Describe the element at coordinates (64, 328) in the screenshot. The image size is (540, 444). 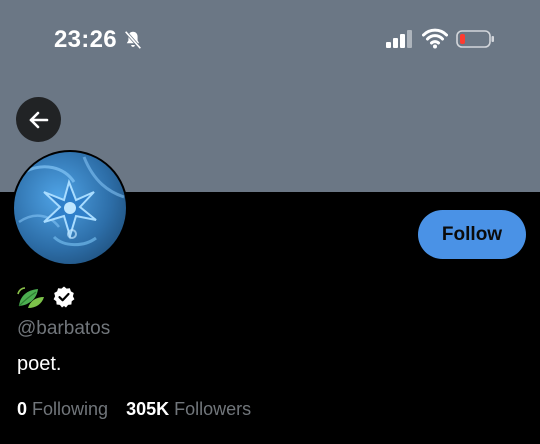
I see `profile-handle: @barbatos` at that location.